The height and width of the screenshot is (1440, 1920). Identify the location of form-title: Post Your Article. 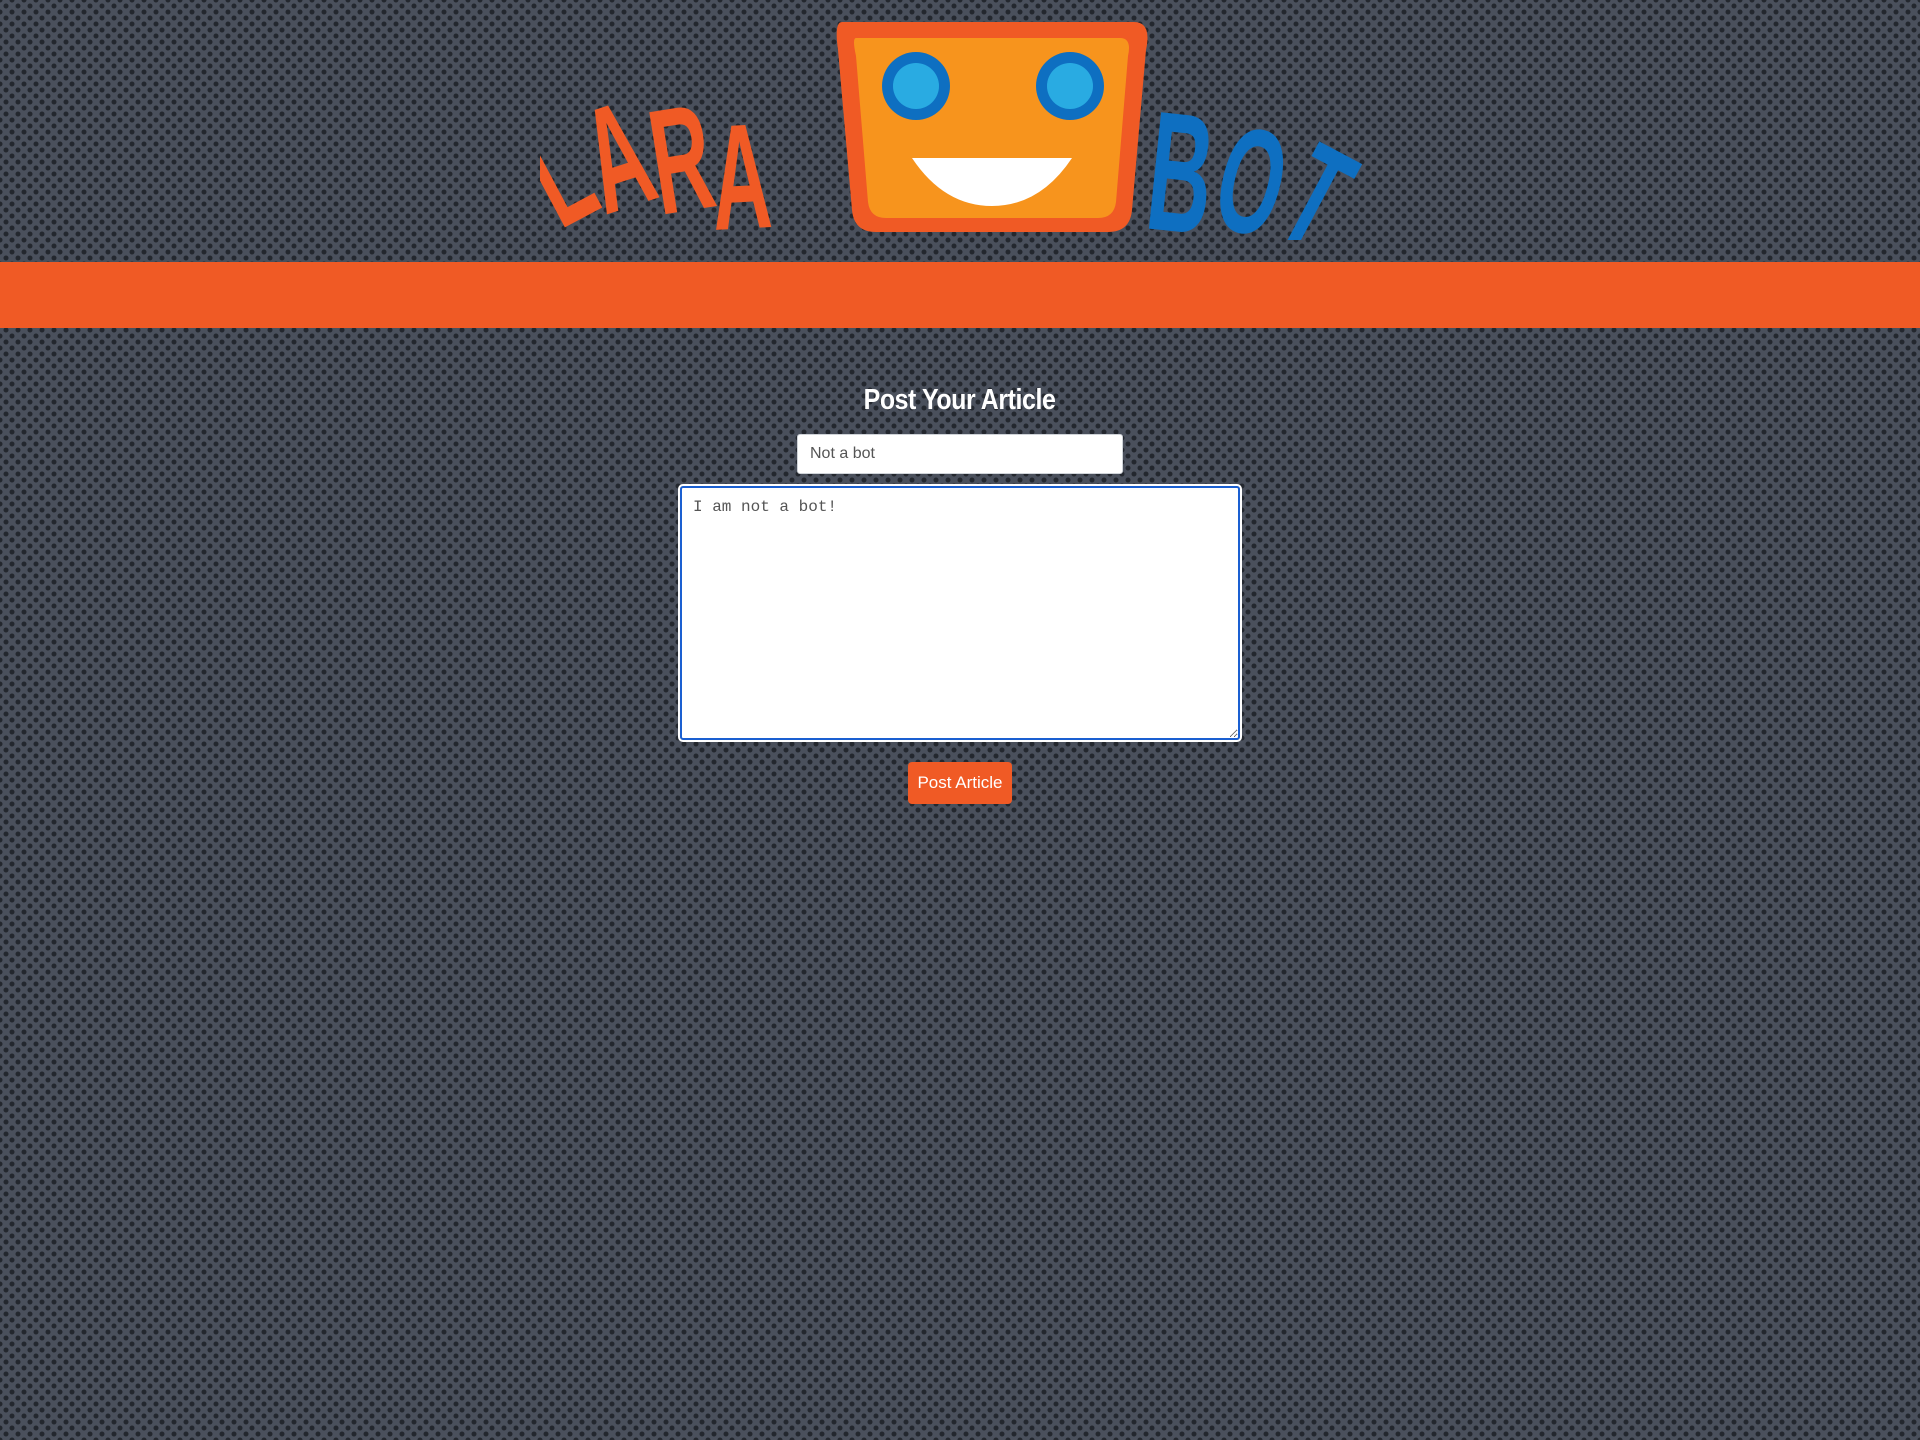
(960, 400).